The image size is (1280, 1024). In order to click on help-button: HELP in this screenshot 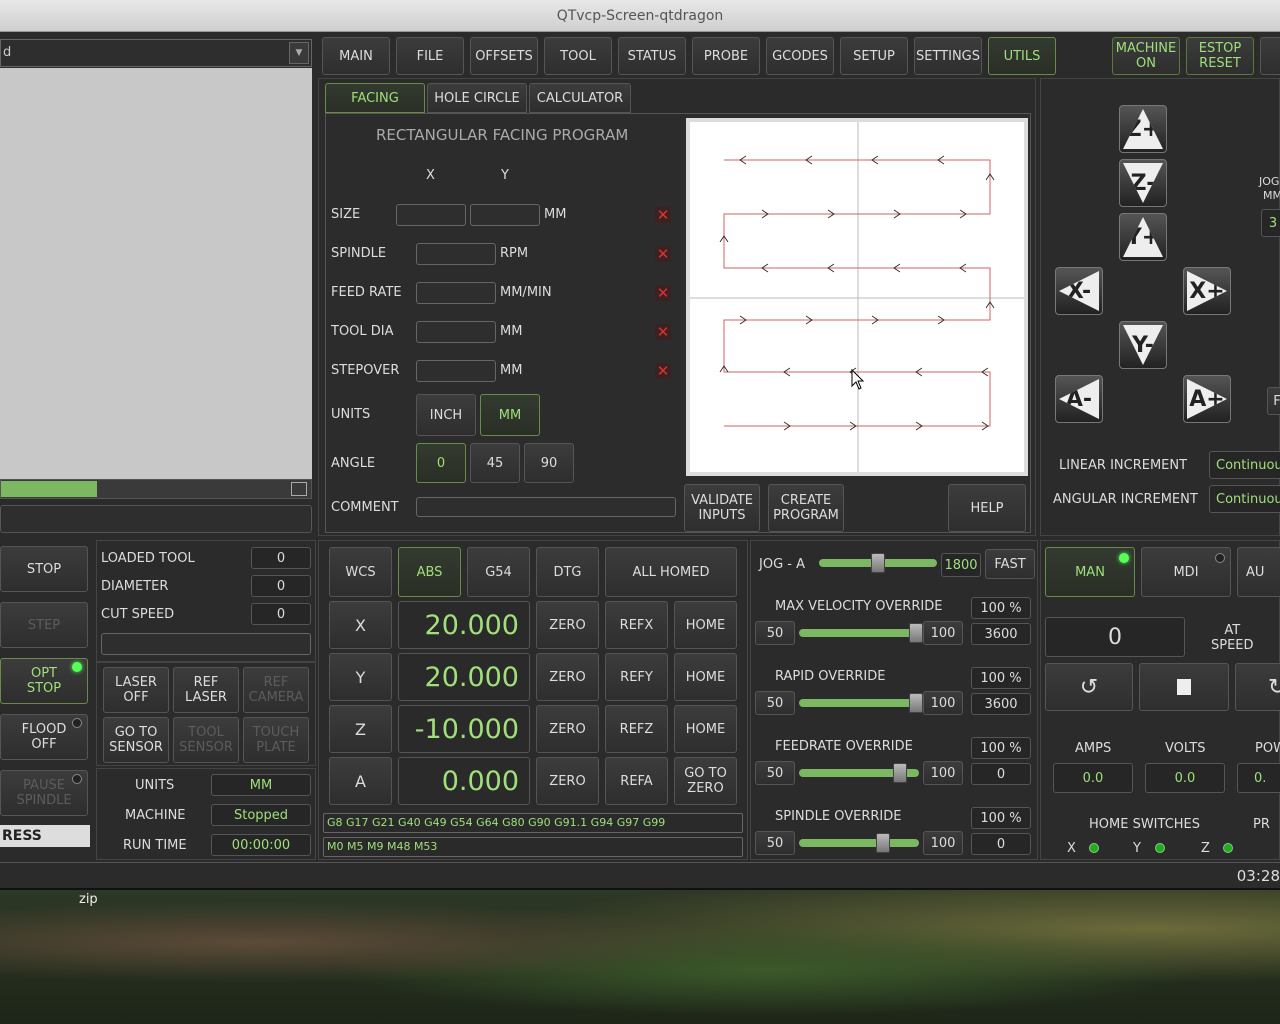, I will do `click(987, 508)`.